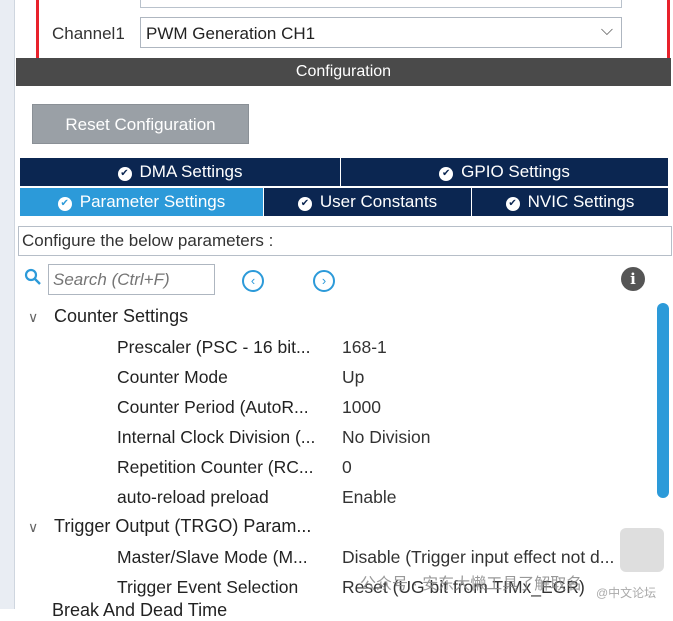  Describe the element at coordinates (378, 201) in the screenshot. I see `tab-label: User Constants` at that location.